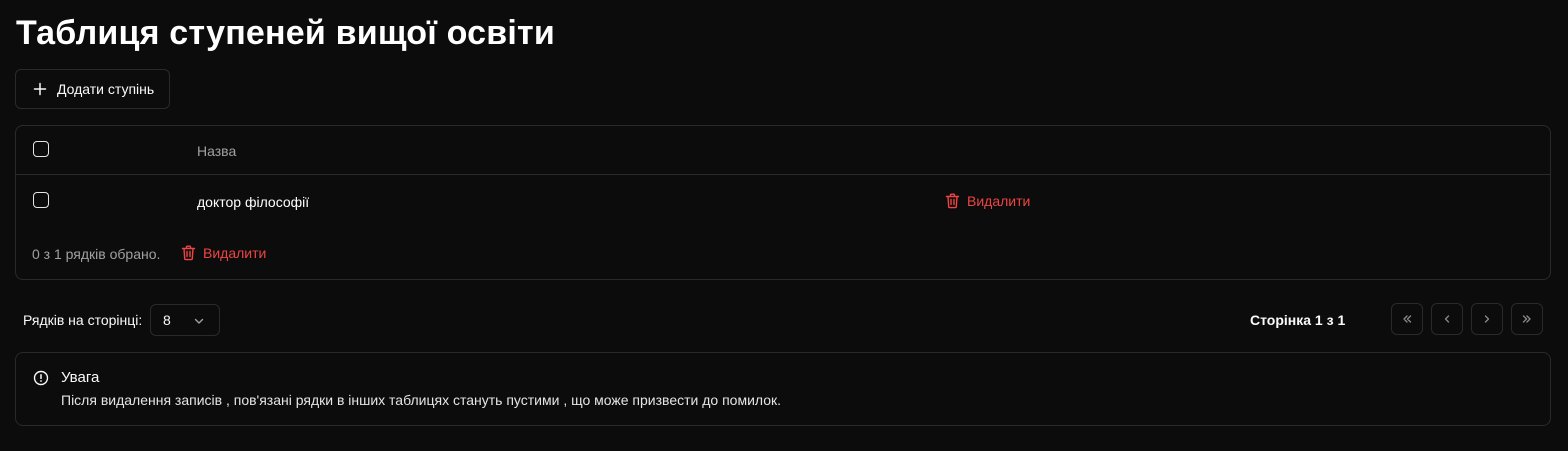  Describe the element at coordinates (235, 253) in the screenshot. I see `bulk-delete-label: Видалити` at that location.